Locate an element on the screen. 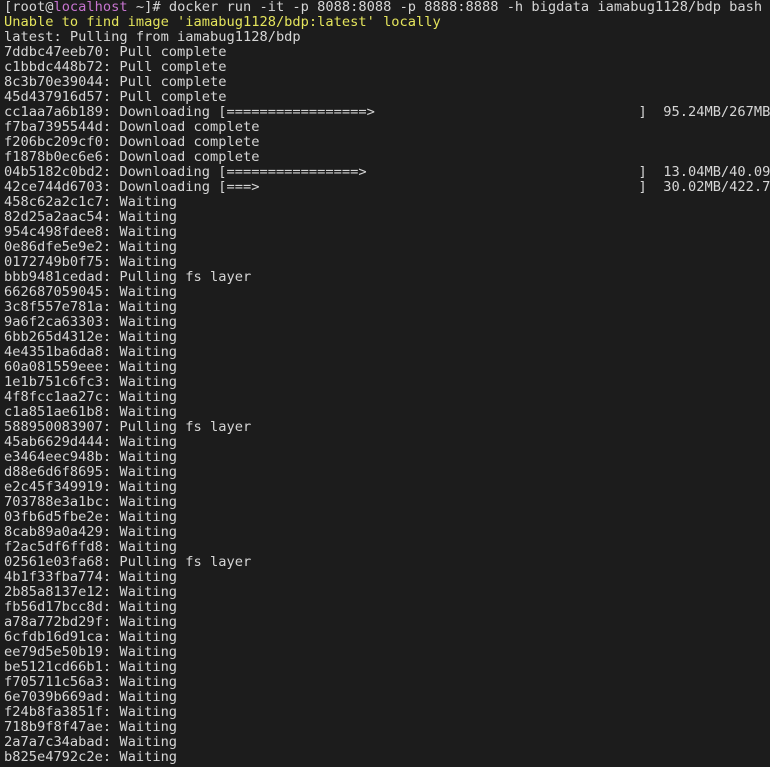 The image size is (770, 767). output-line: 3c8f557e781a: Waiting is located at coordinates (387, 307).